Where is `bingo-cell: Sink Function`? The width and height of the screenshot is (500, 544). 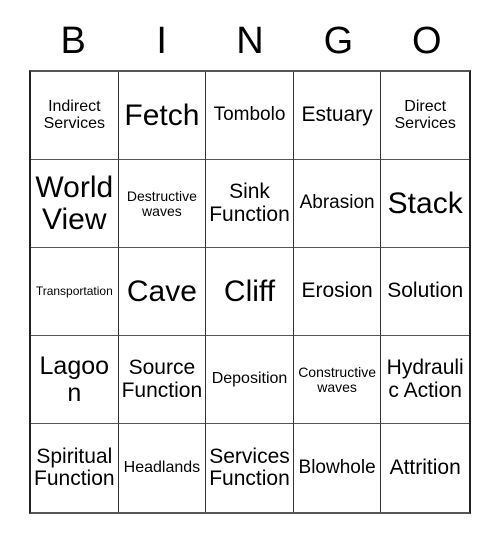
bingo-cell: Sink Function is located at coordinates (250, 204).